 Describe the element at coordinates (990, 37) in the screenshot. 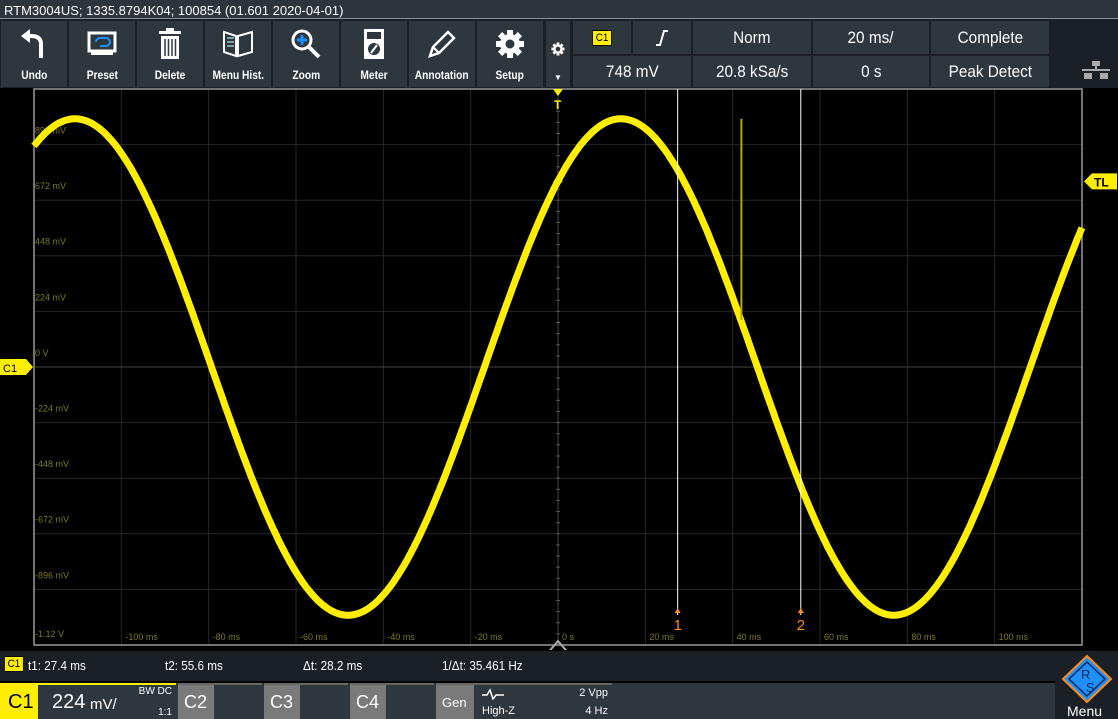

I see `acquisition-state: Complete` at that location.